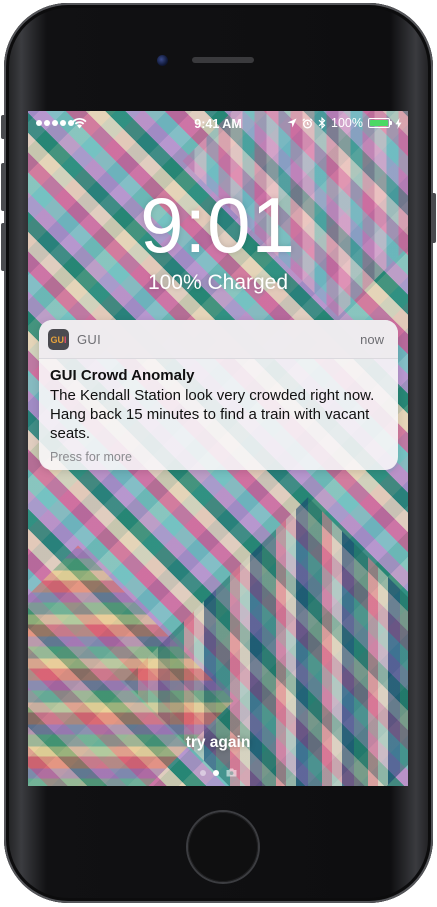 The height and width of the screenshot is (907, 437). I want to click on home-button, so click(223, 847).